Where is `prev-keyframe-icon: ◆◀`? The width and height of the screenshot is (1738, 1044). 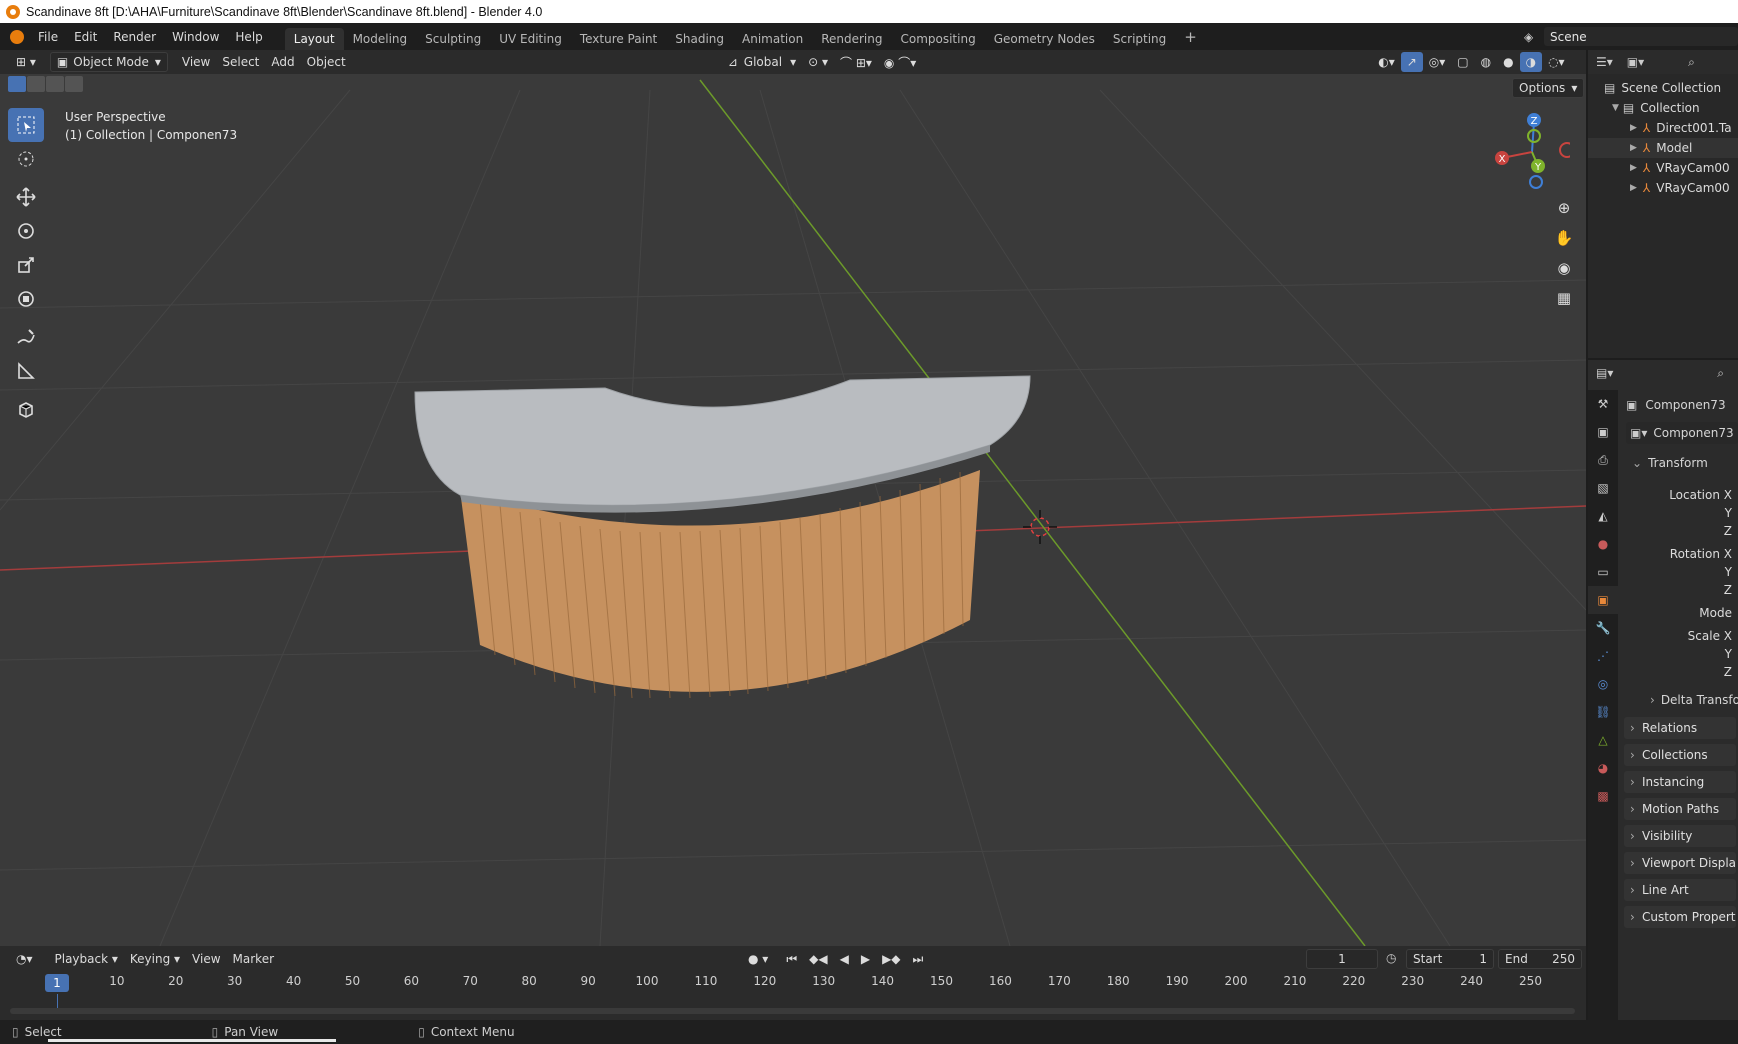 prev-keyframe-icon: ◆◀ is located at coordinates (818, 959).